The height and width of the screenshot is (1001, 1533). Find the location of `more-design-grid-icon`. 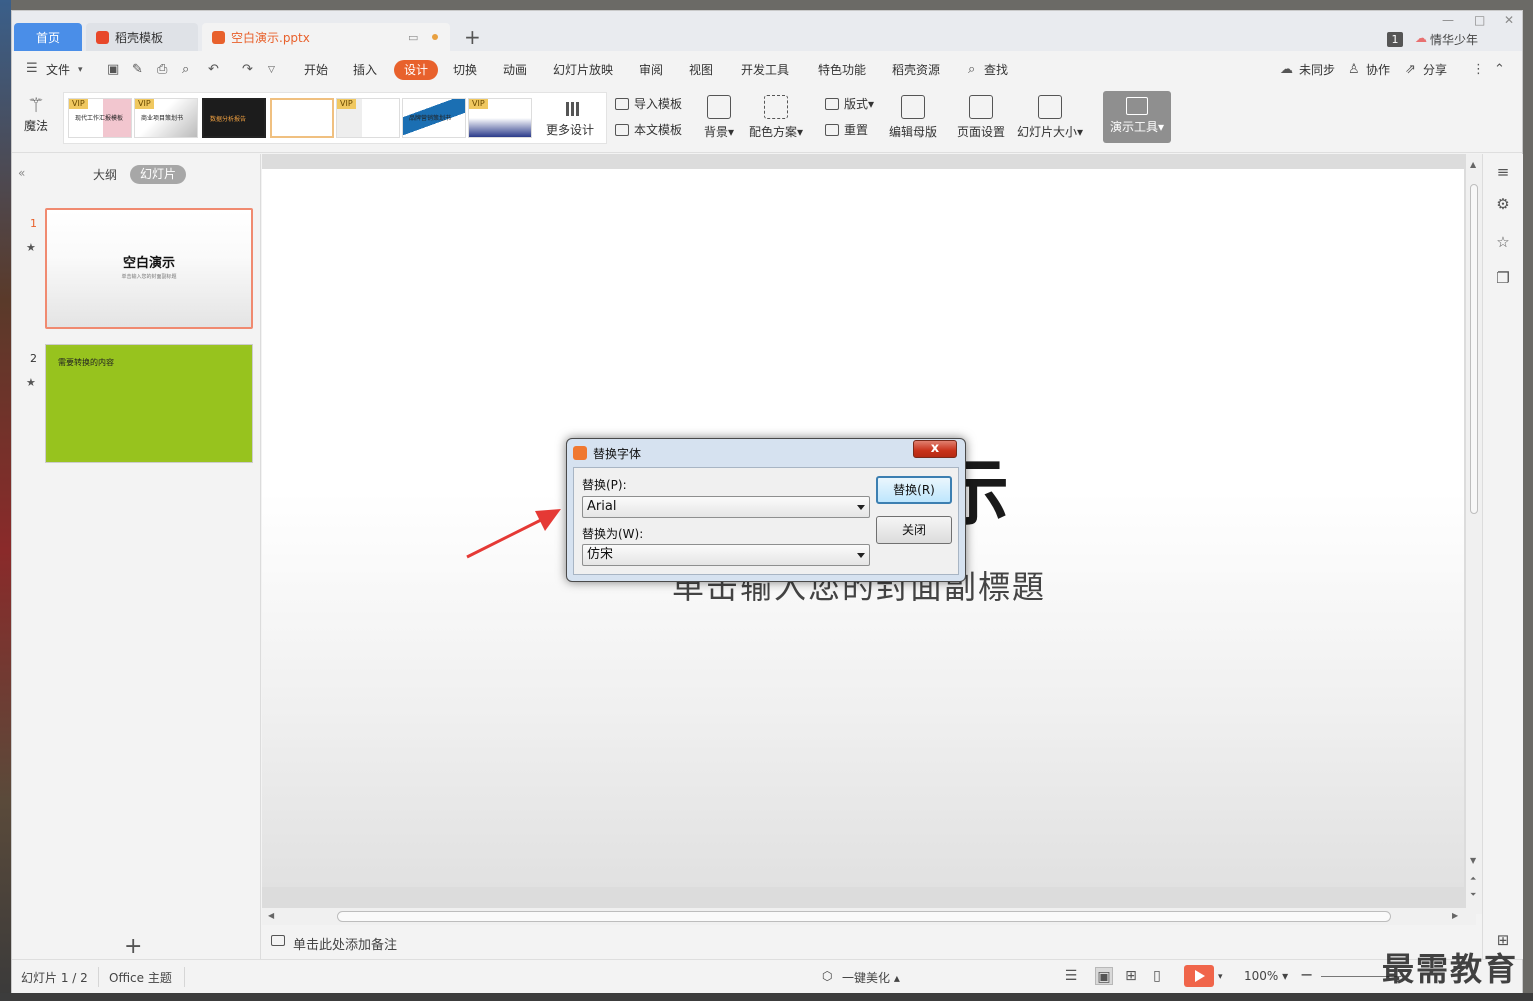

more-design-grid-icon is located at coordinates (573, 109).